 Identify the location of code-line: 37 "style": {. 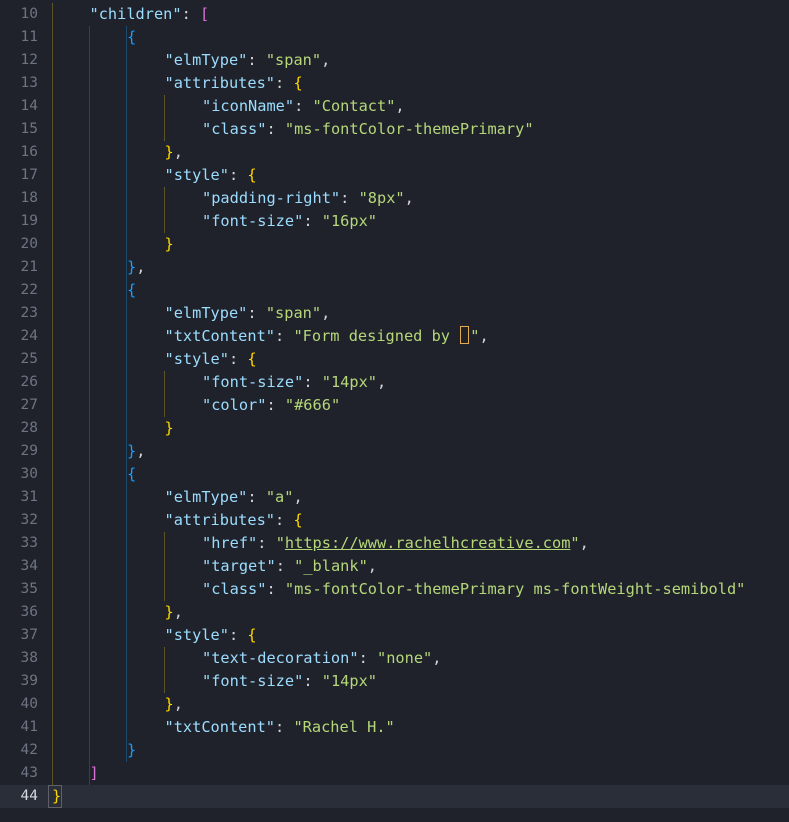
(394, 635).